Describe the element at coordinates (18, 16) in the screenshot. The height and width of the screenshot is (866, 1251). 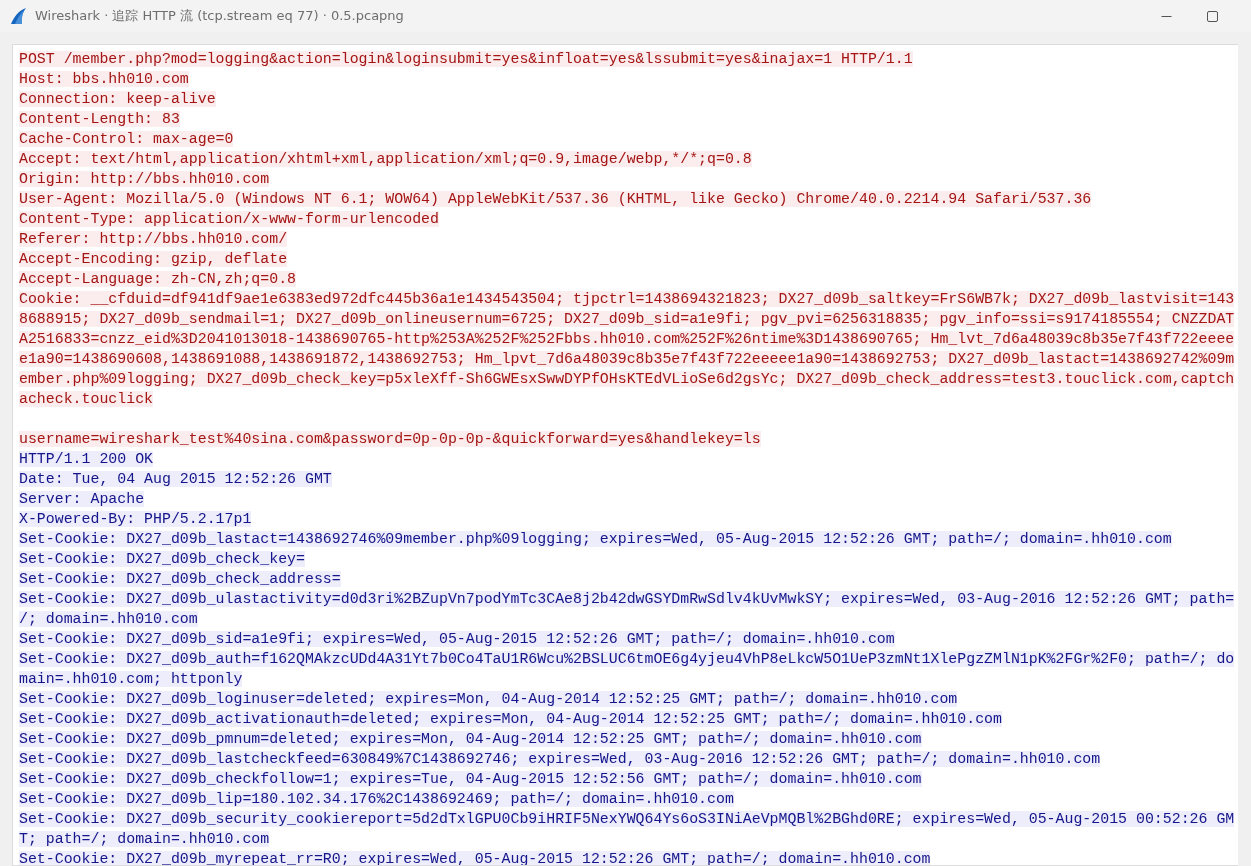
I see `shark-fin-icon` at that location.